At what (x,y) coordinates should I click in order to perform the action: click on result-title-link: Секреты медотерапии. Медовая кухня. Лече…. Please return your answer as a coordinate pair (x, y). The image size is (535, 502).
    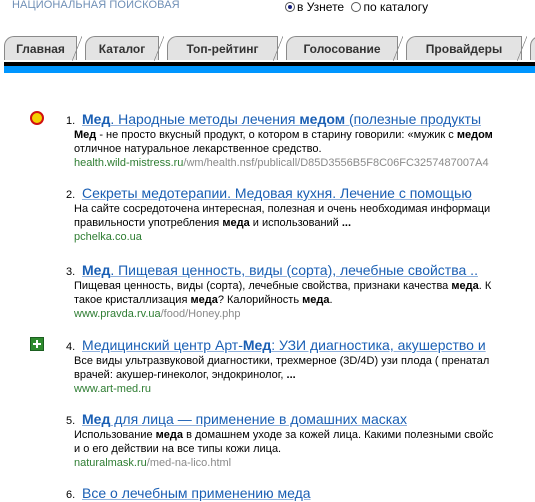
    Looking at the image, I should click on (277, 193).